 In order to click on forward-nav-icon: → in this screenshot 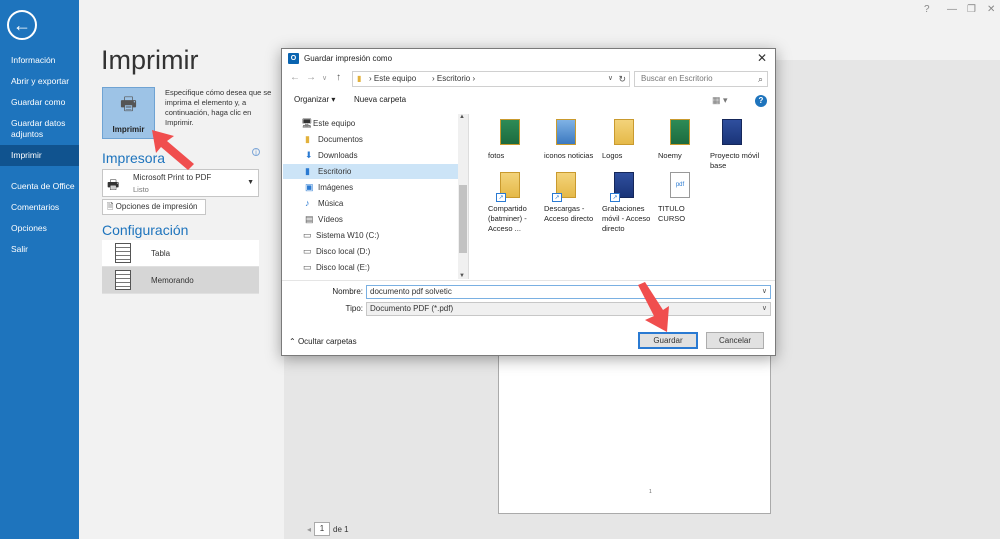, I will do `click(311, 77)`.